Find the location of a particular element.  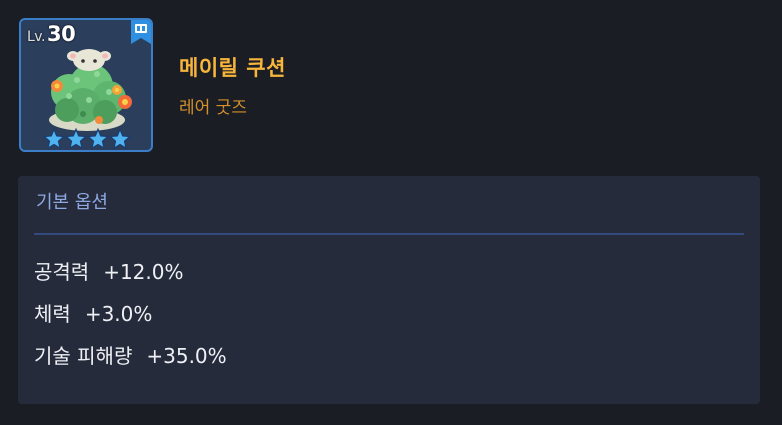

star-rating is located at coordinates (87, 139).